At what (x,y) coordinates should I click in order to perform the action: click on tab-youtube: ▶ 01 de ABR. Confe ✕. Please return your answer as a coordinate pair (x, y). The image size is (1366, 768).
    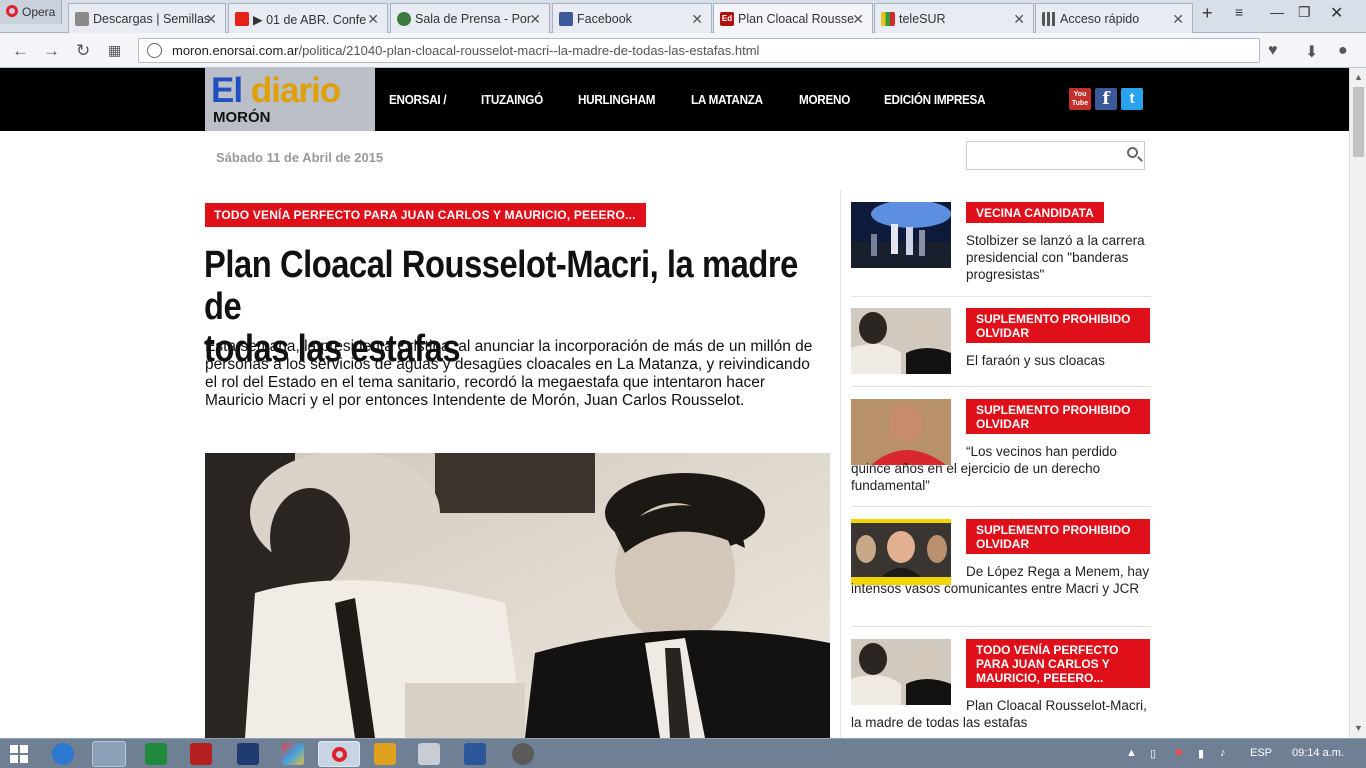
    Looking at the image, I should click on (308, 18).